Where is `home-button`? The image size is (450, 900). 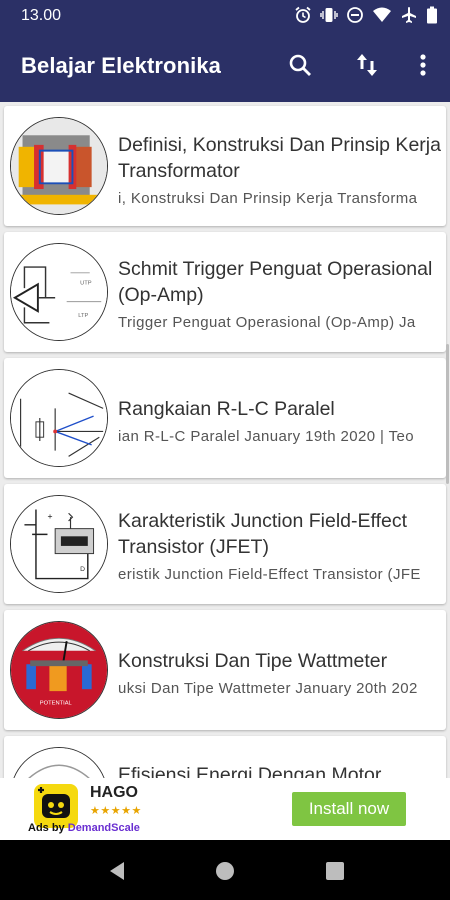
home-button is located at coordinates (225, 871).